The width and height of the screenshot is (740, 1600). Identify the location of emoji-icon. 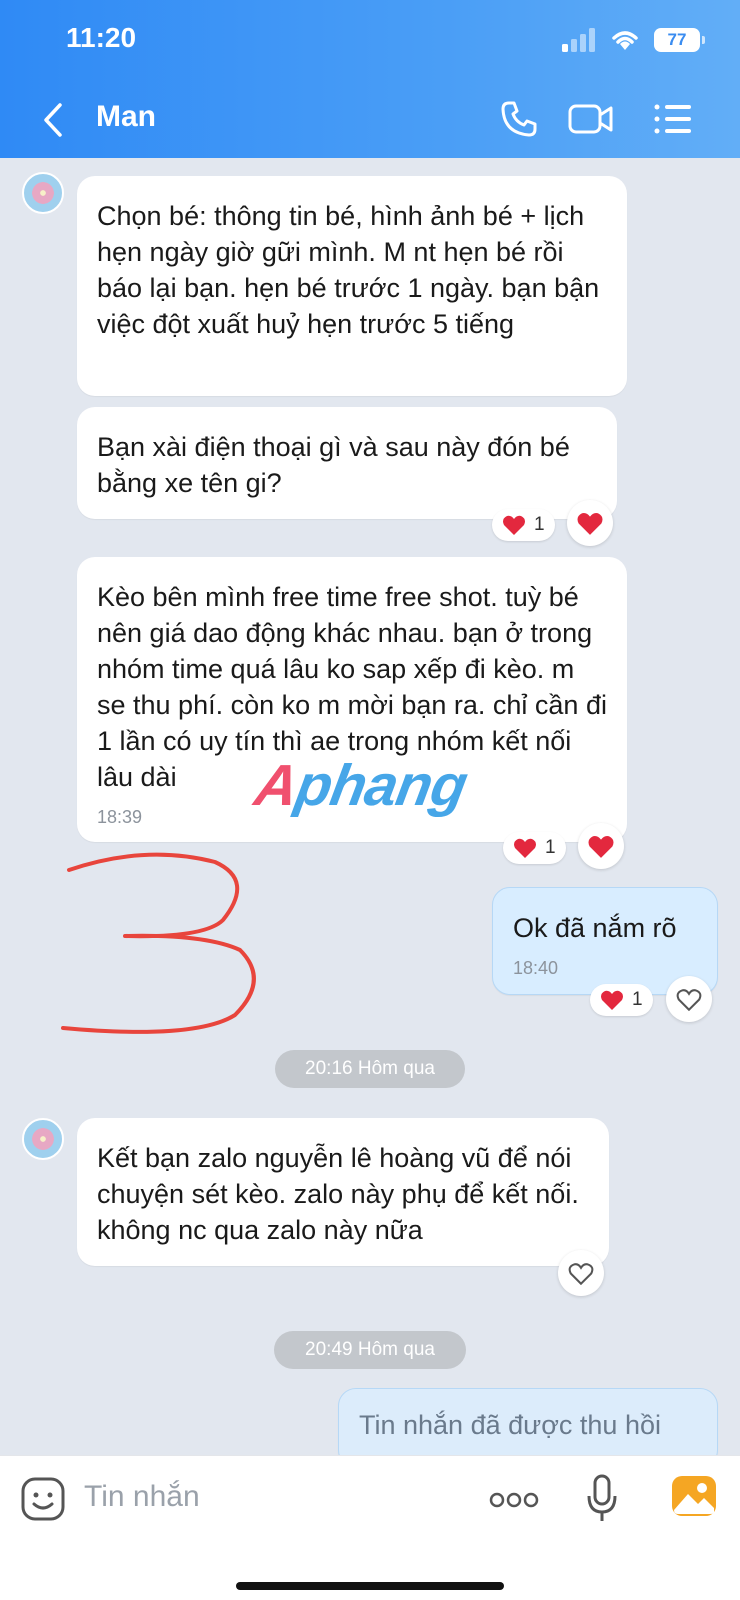
(43, 1499).